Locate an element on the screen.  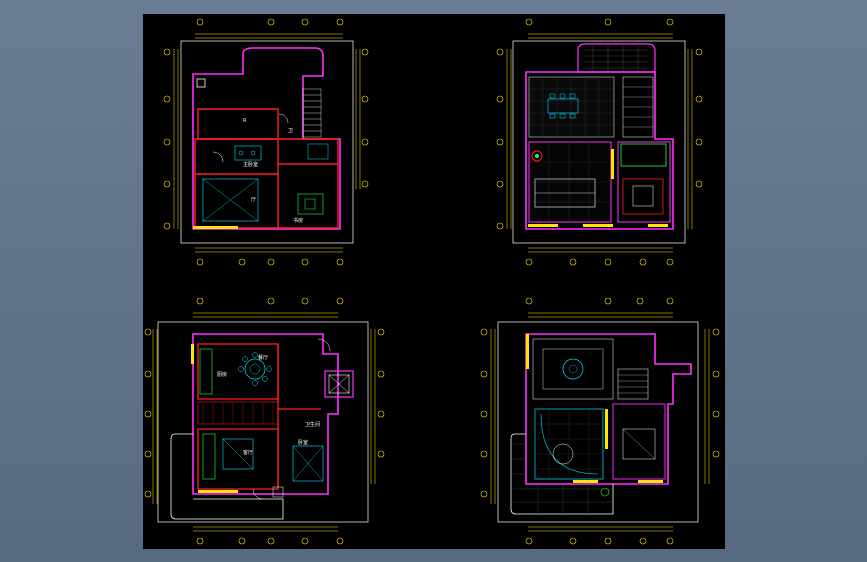
room-label: 卫 is located at coordinates (290, 131).